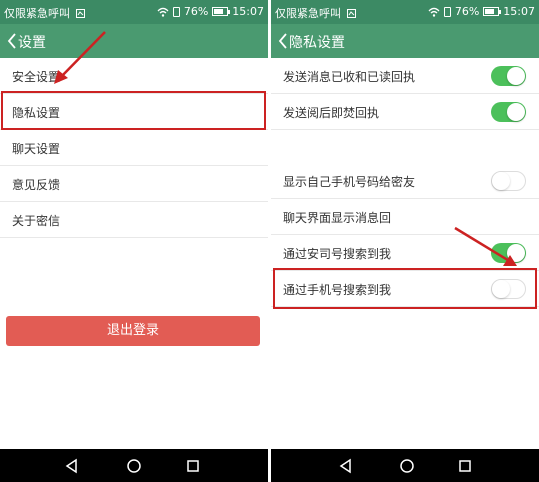 The image size is (539, 482). I want to click on privacy-item-label: 通过安司号搜索到我, so click(337, 254).